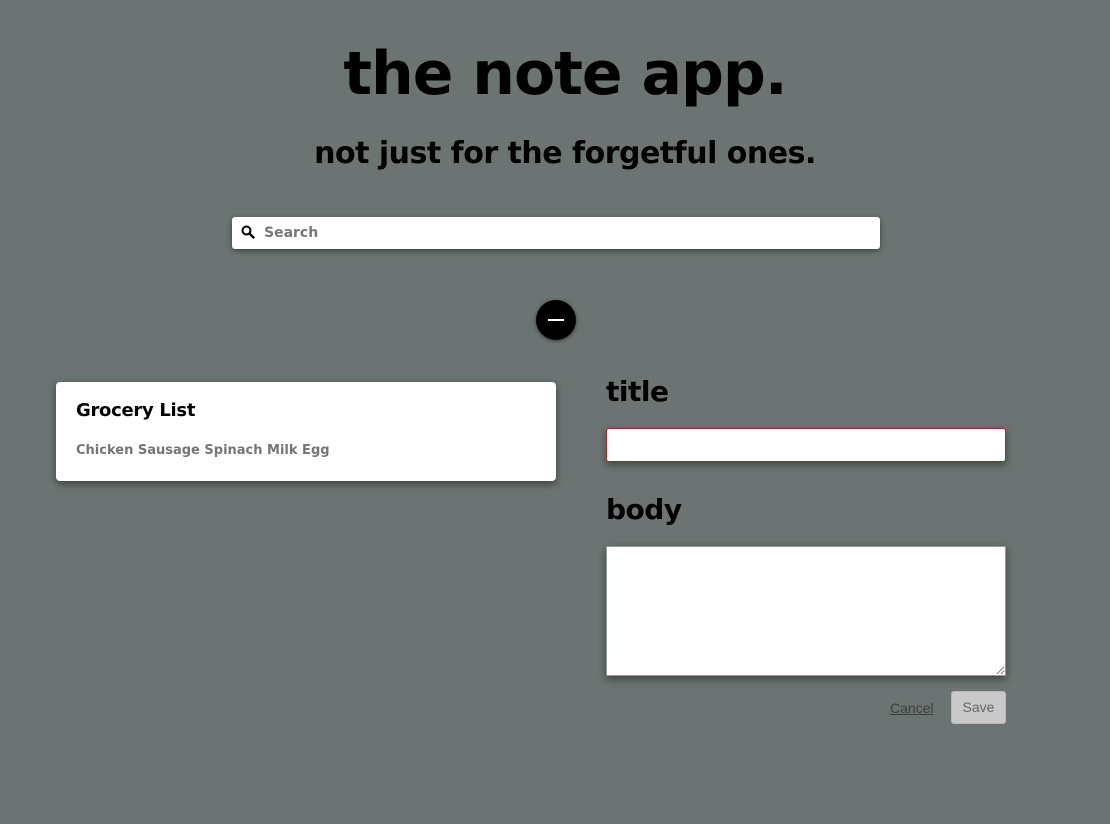  What do you see at coordinates (912, 708) in the screenshot?
I see `cancel-link: Cancel` at bounding box center [912, 708].